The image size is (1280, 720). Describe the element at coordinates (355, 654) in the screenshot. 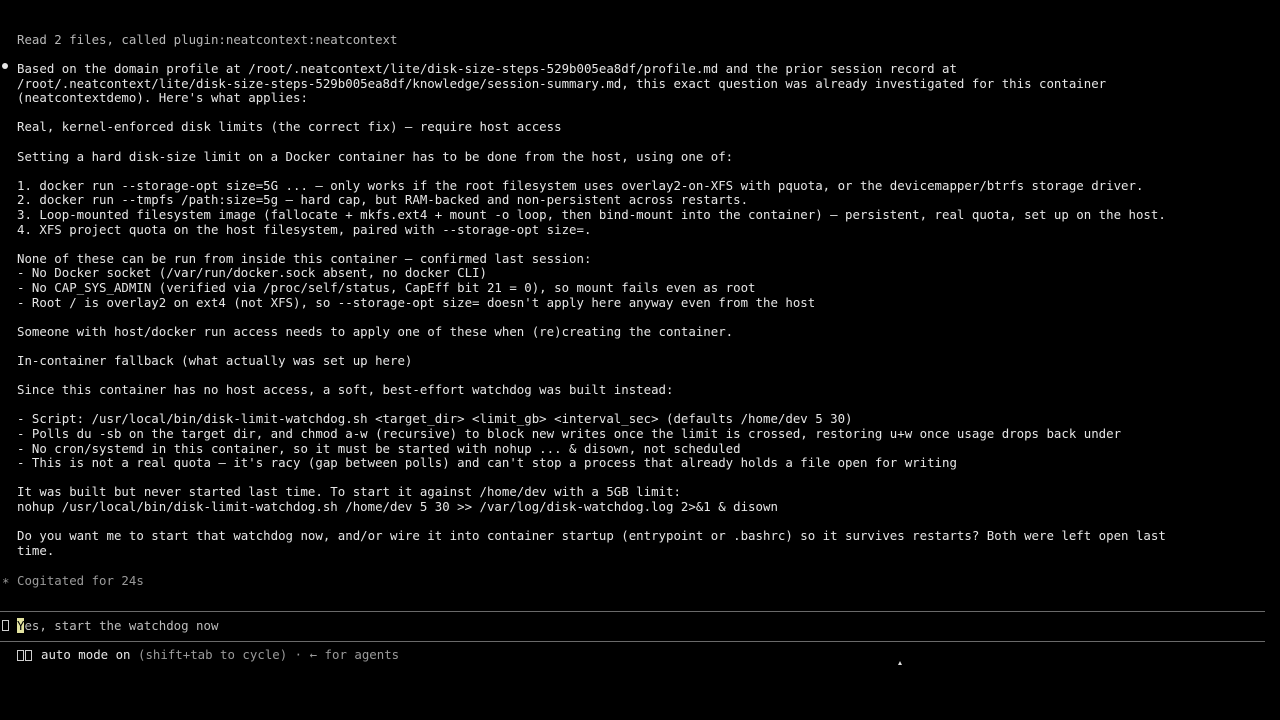

I see `agents-hint: ← for agents` at that location.